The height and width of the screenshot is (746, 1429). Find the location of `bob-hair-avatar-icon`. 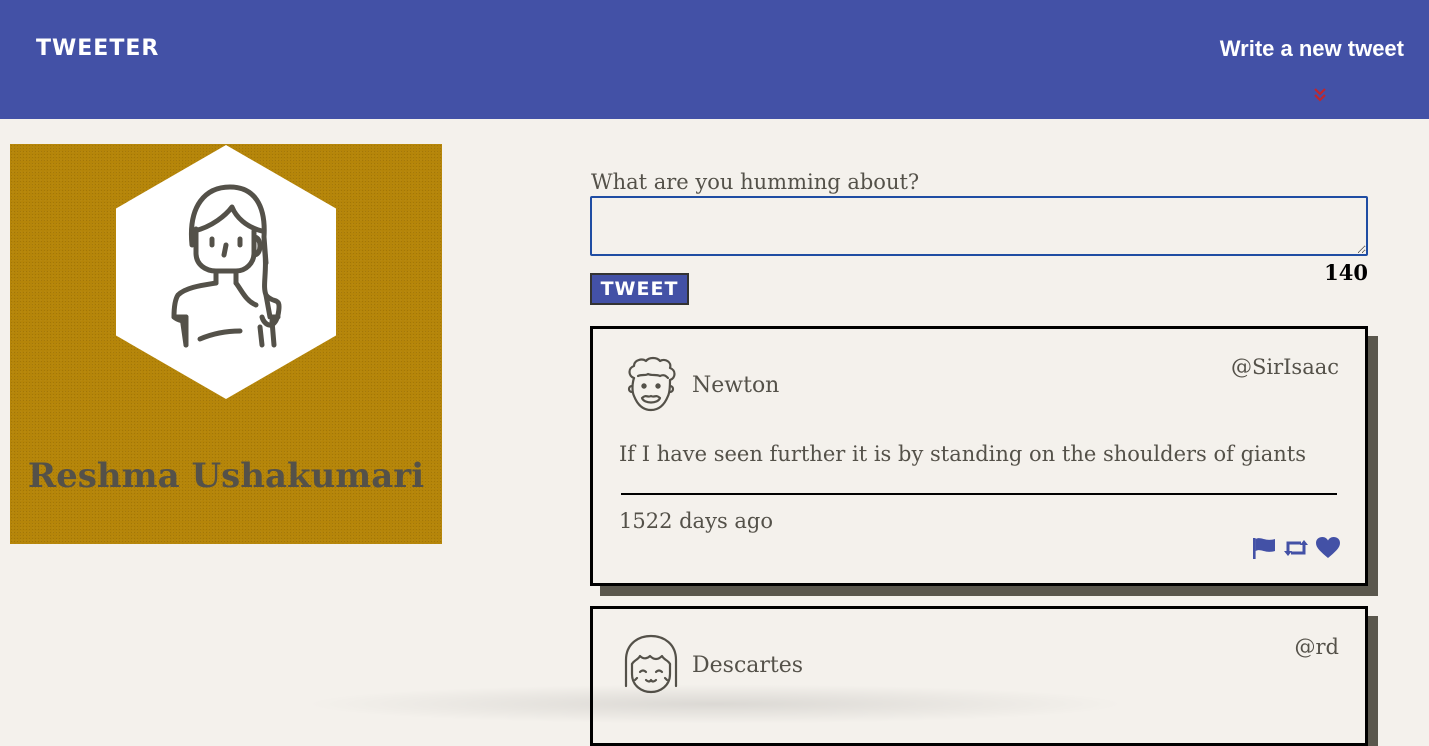

bob-hair-avatar-icon is located at coordinates (651, 664).